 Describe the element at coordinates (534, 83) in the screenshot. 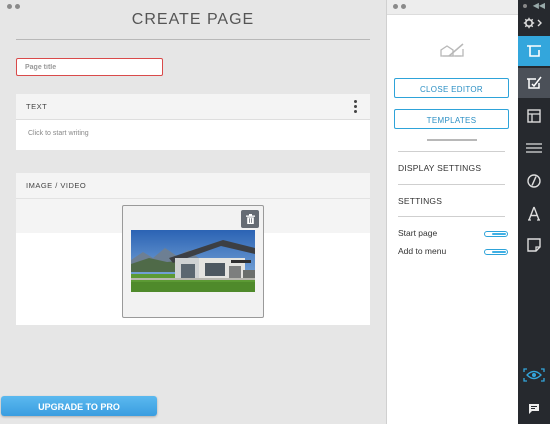

I see `edit-icon` at that location.